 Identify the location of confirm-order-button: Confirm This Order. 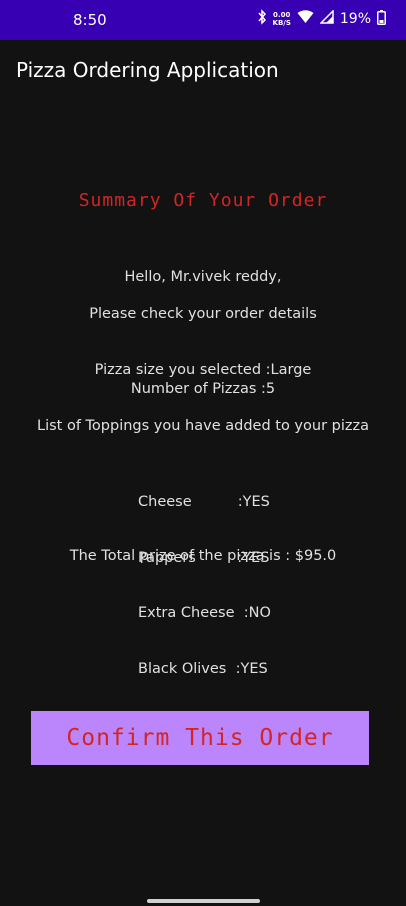
(200, 738).